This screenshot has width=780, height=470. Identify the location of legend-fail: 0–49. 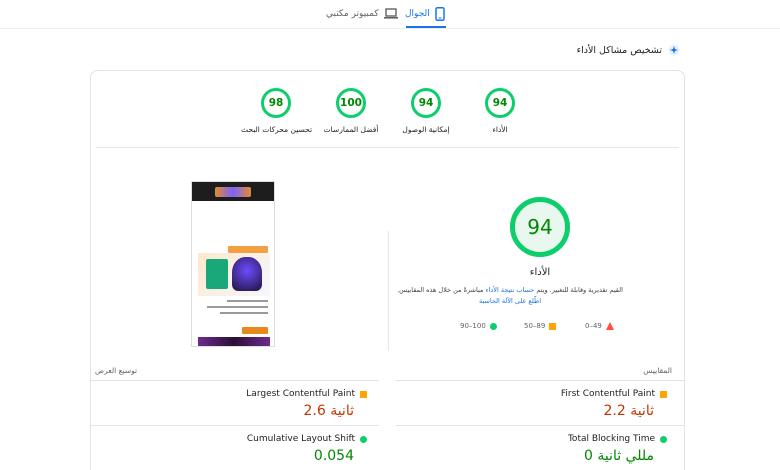
(599, 326).